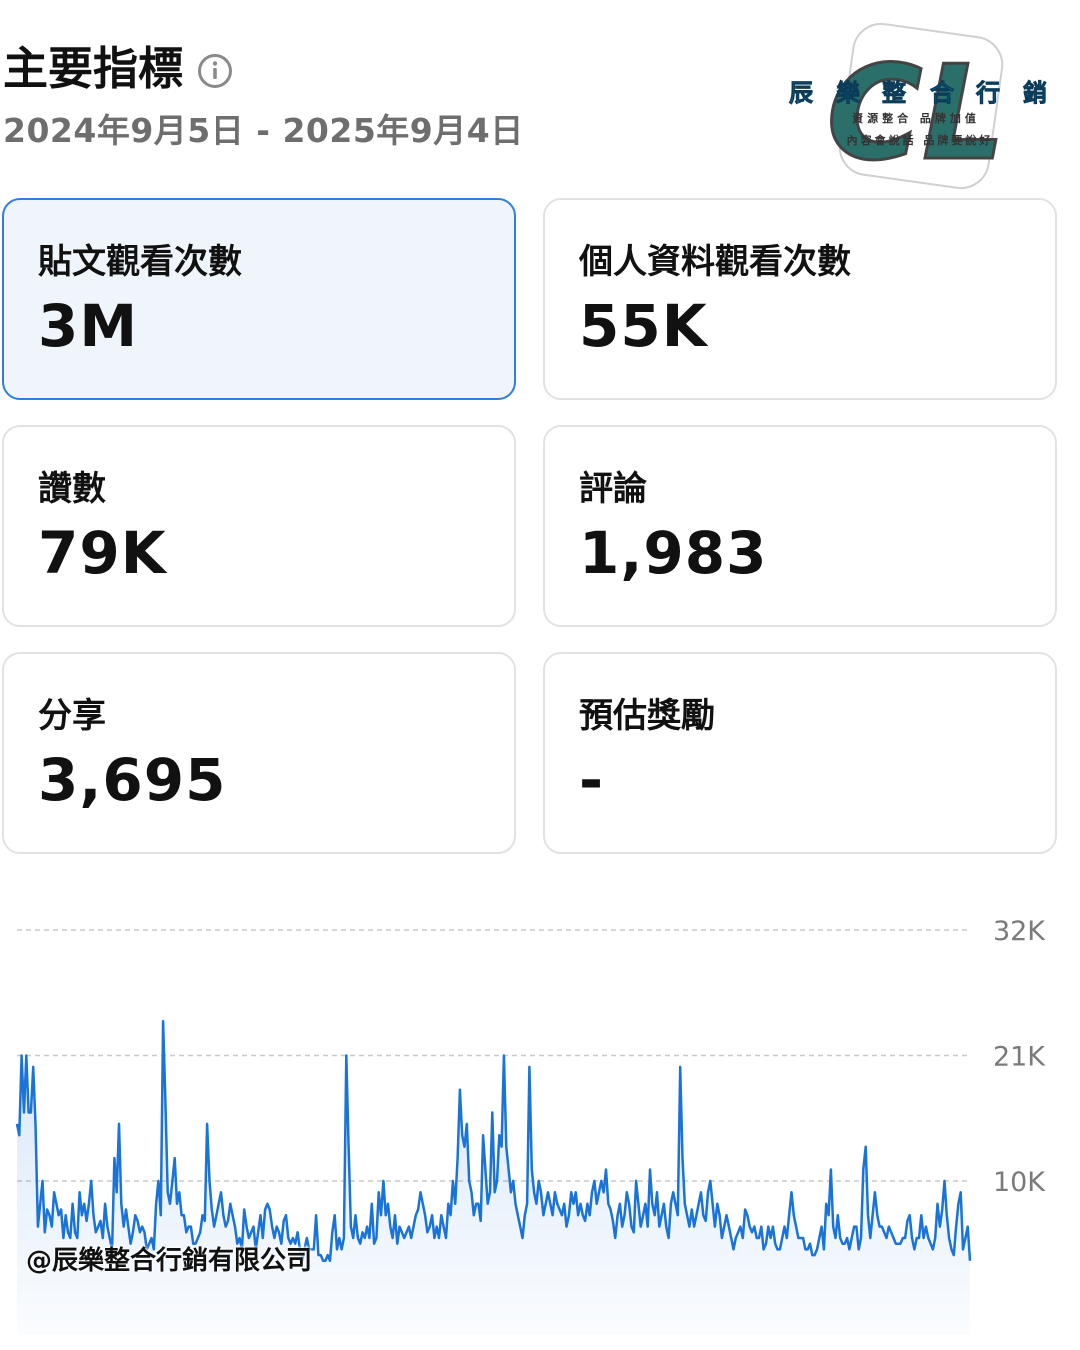 This screenshot has width=1080, height=1350. Describe the element at coordinates (894, 93) in the screenshot. I see `logo-brand-char: 整` at that location.